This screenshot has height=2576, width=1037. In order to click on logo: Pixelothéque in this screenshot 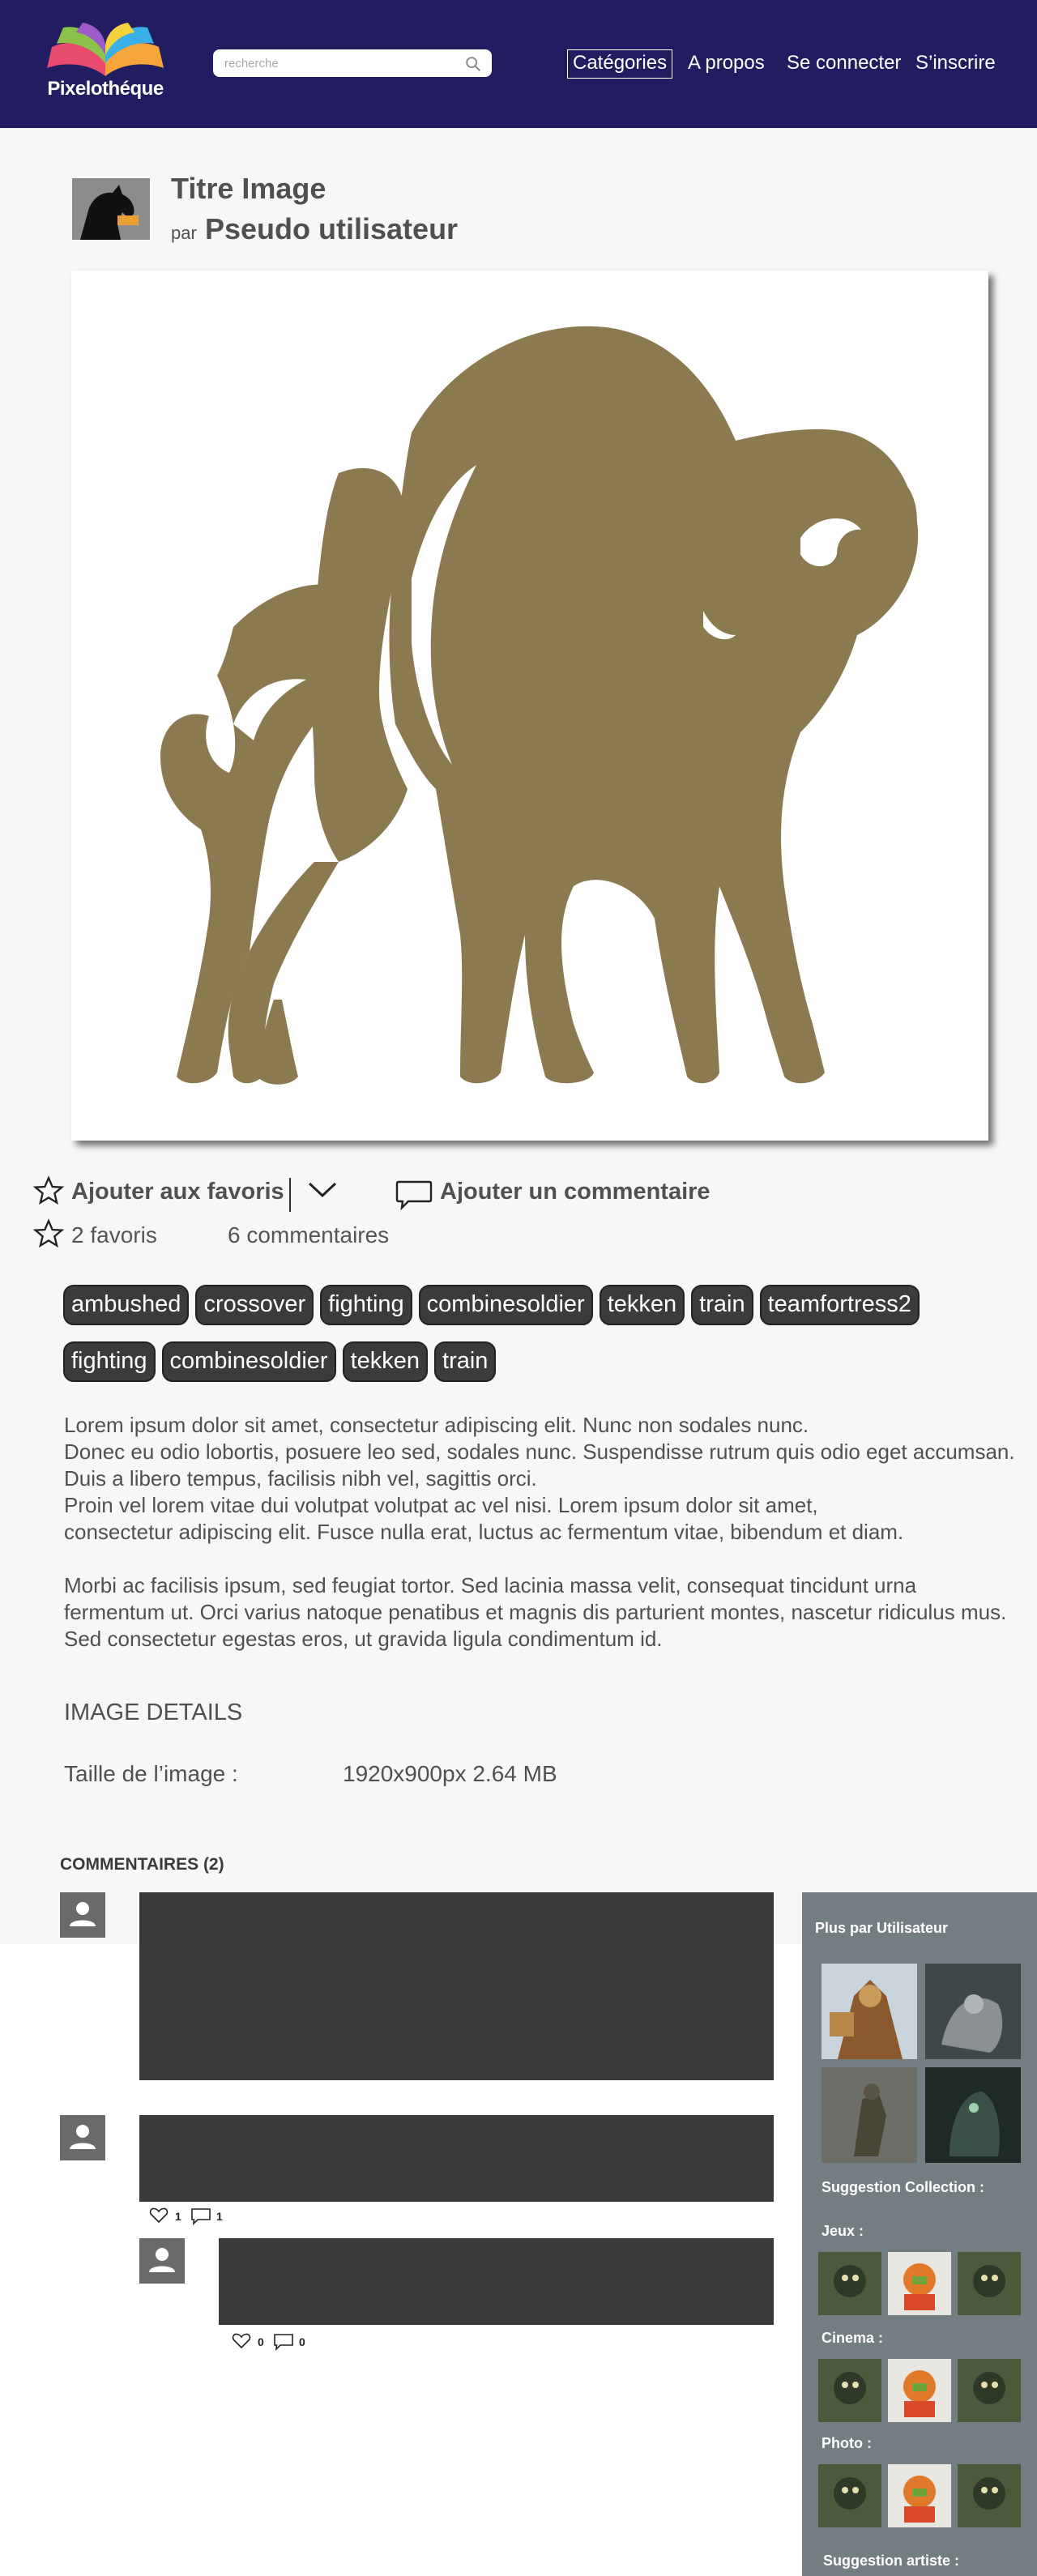, I will do `click(106, 65)`.